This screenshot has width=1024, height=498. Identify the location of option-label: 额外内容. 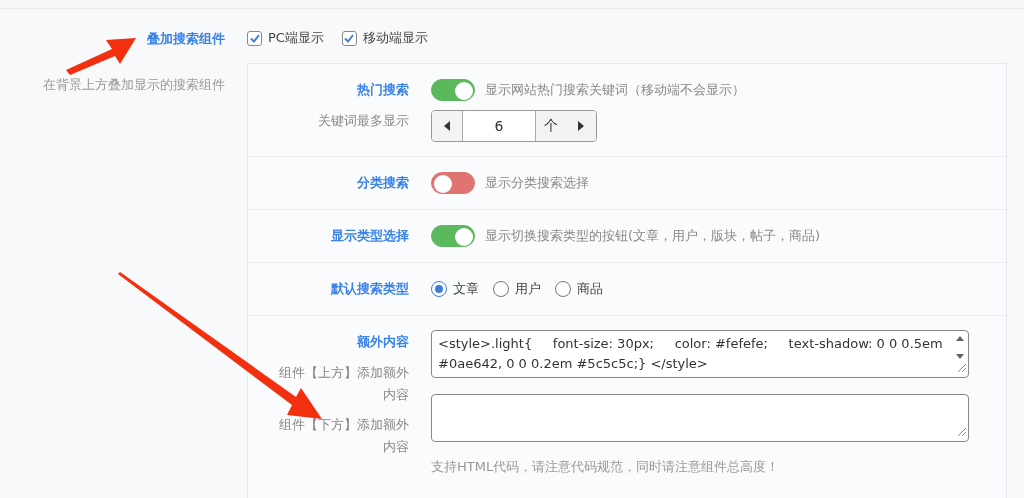
(383, 342).